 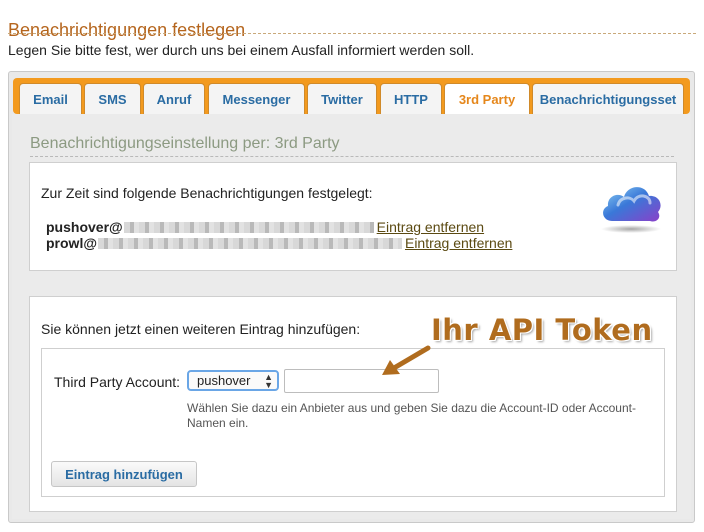 What do you see at coordinates (50, 98) in the screenshot?
I see `tab-email: Email` at bounding box center [50, 98].